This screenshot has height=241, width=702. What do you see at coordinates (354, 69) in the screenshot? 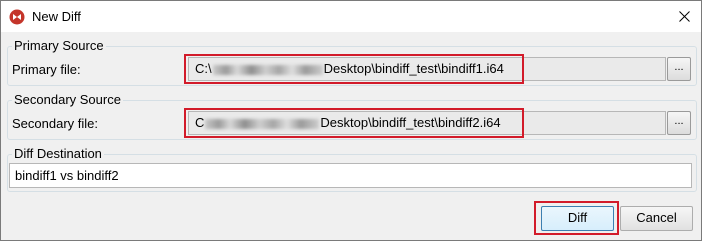
I see `primary-file-highlight` at bounding box center [354, 69].